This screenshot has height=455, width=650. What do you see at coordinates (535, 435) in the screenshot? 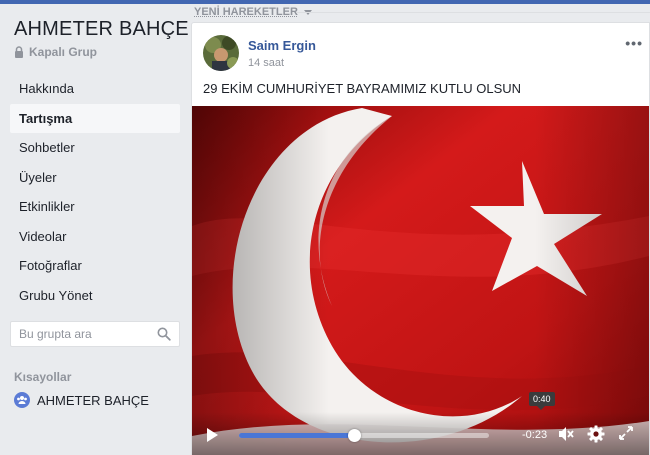
I see `time-remaining: -0:23` at bounding box center [535, 435].